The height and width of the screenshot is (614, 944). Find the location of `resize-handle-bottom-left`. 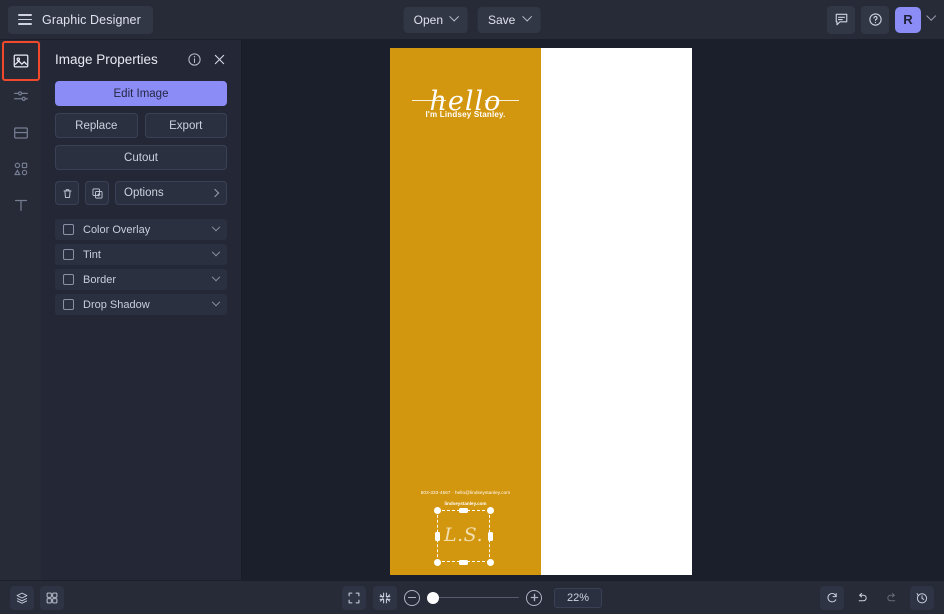

resize-handle-bottom-left is located at coordinates (437, 562).